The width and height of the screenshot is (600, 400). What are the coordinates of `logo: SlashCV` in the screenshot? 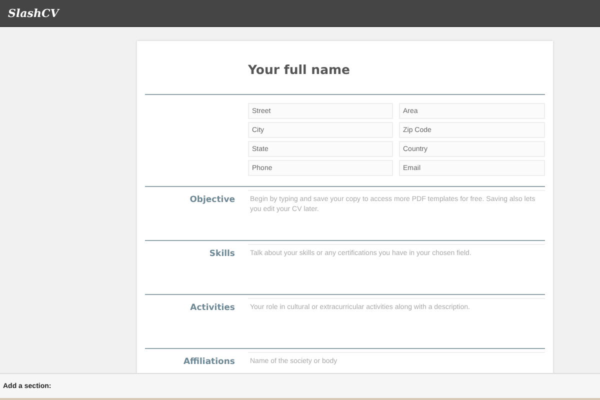 It's located at (33, 13).